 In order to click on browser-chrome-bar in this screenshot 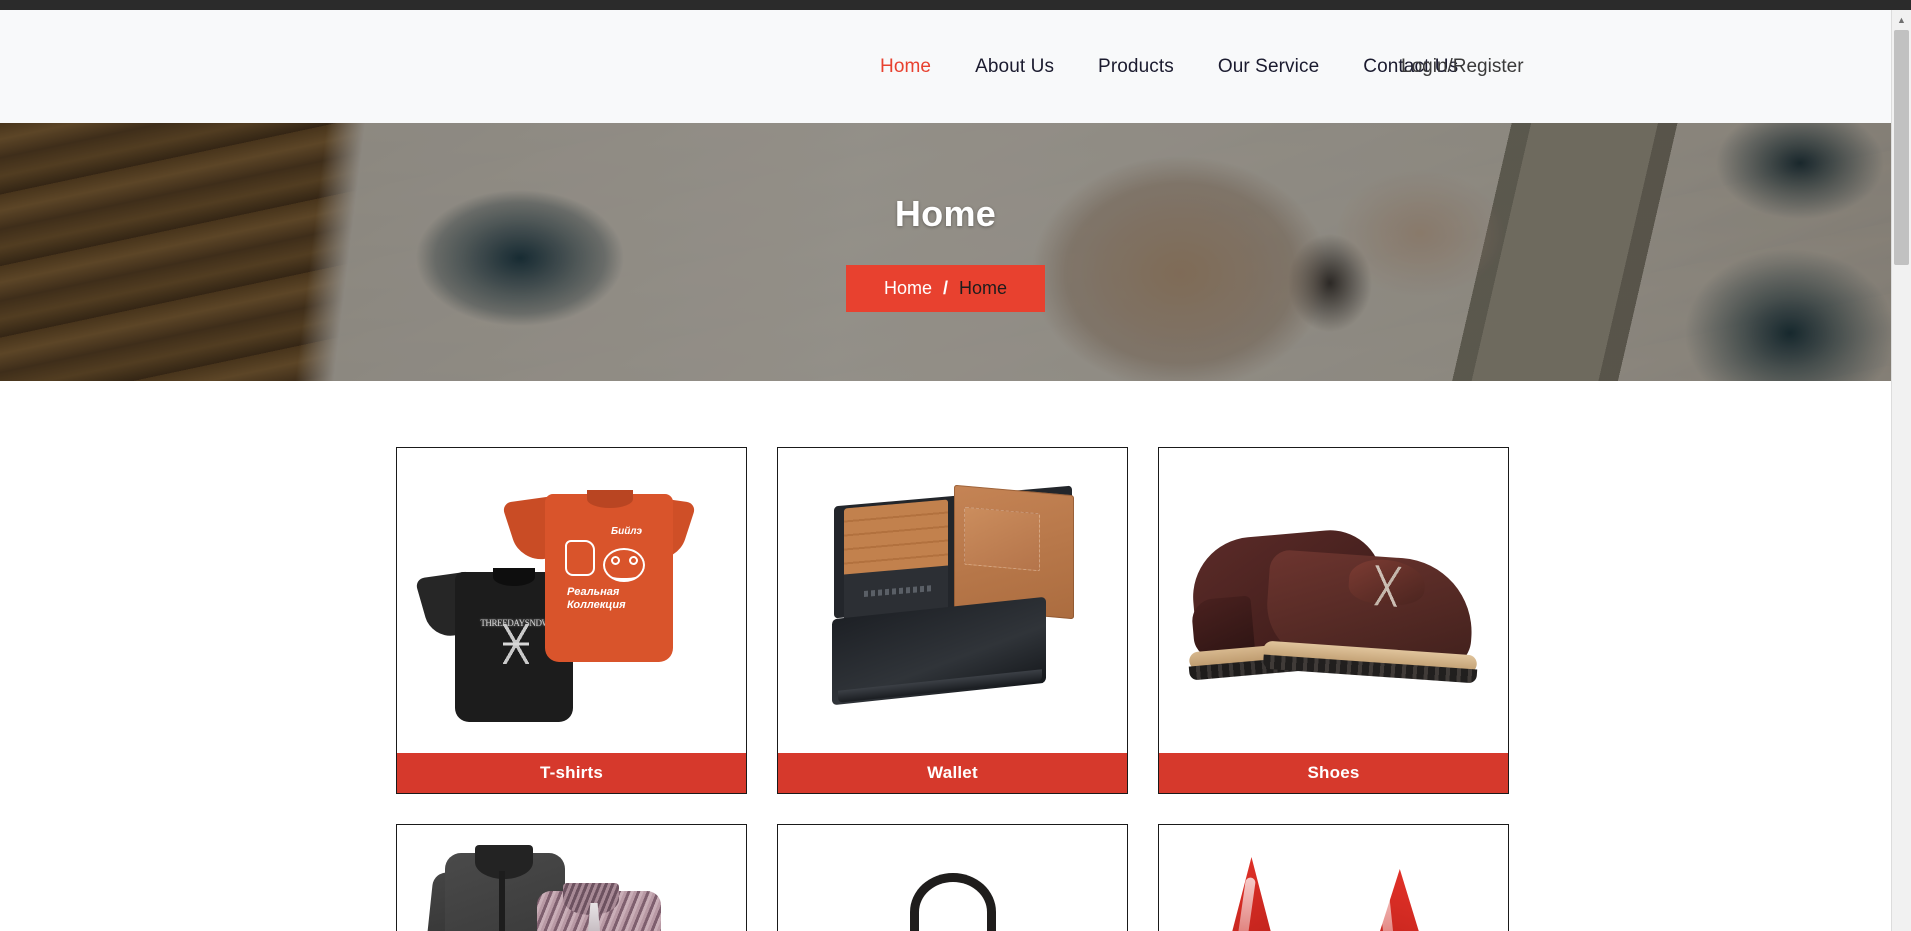, I will do `click(955, 5)`.